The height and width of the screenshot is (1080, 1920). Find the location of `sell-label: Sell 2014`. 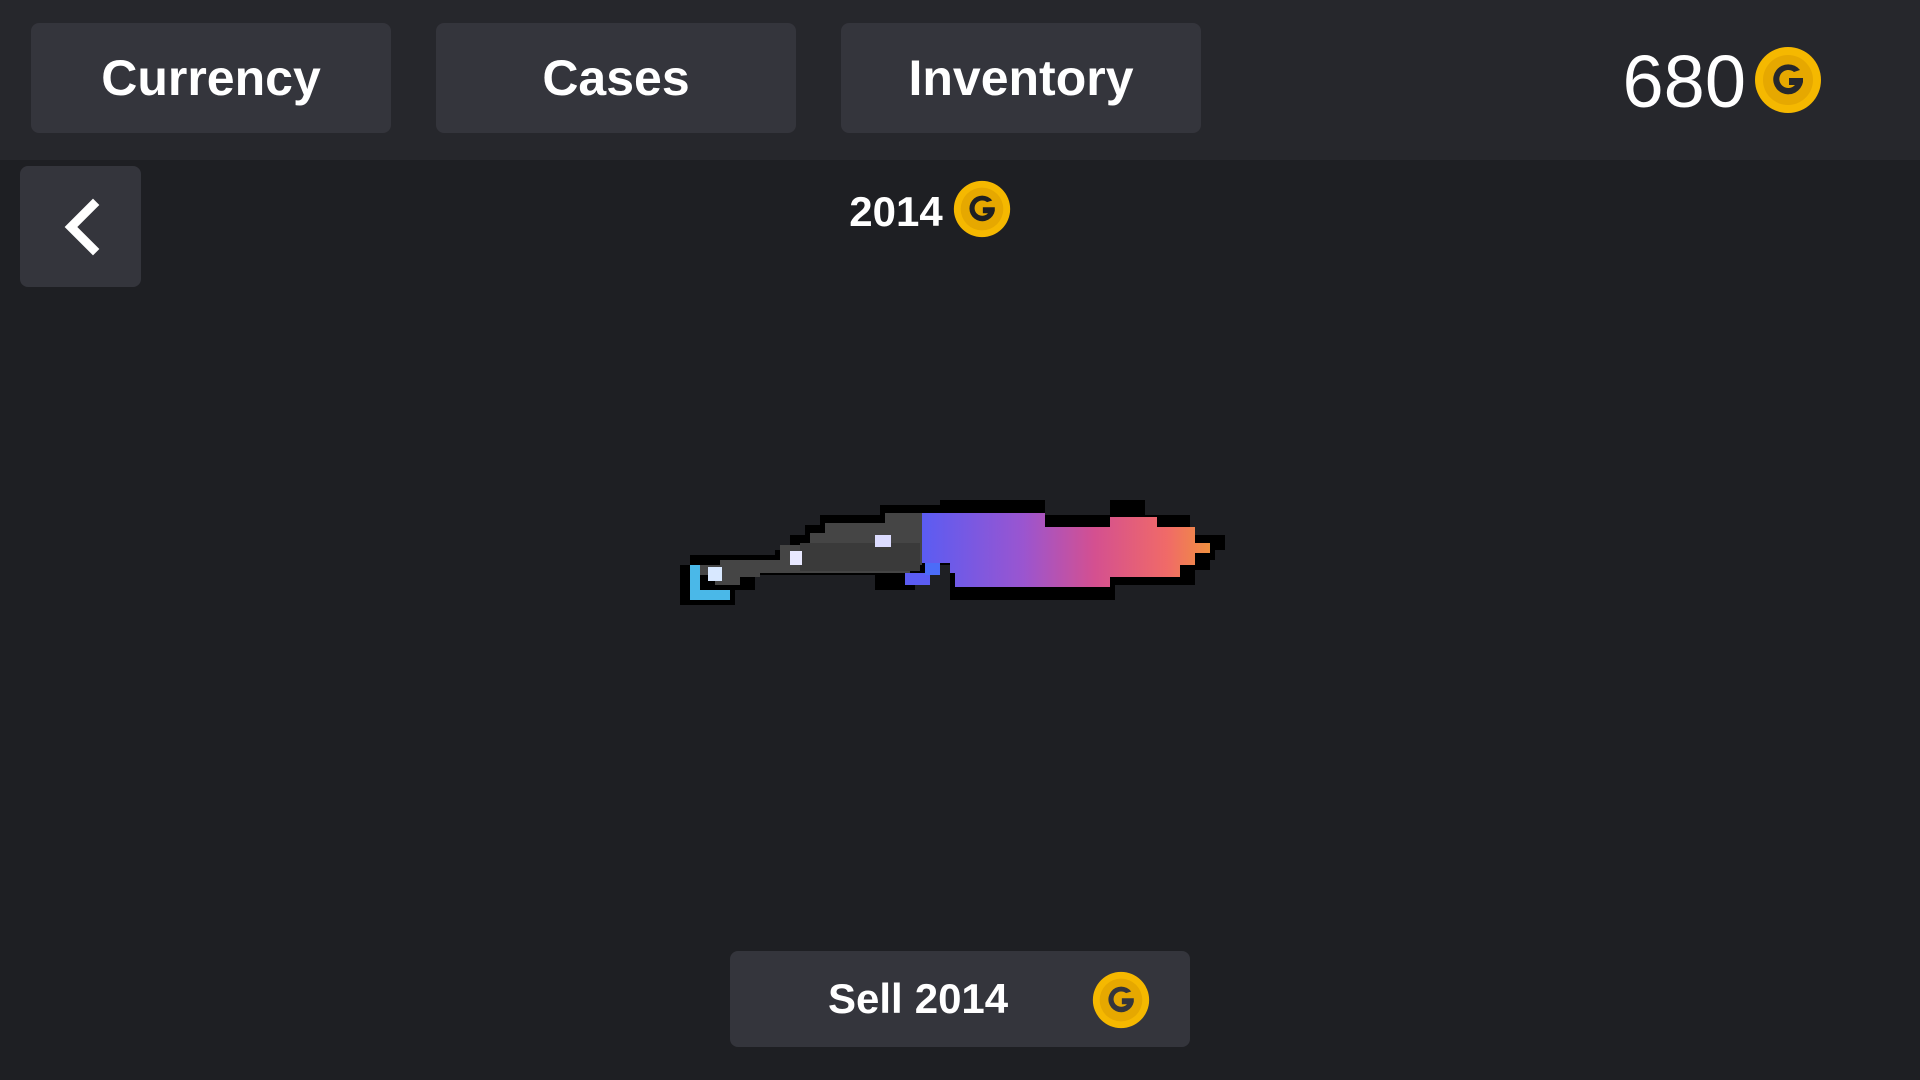

sell-label: Sell 2014 is located at coordinates (918, 999).